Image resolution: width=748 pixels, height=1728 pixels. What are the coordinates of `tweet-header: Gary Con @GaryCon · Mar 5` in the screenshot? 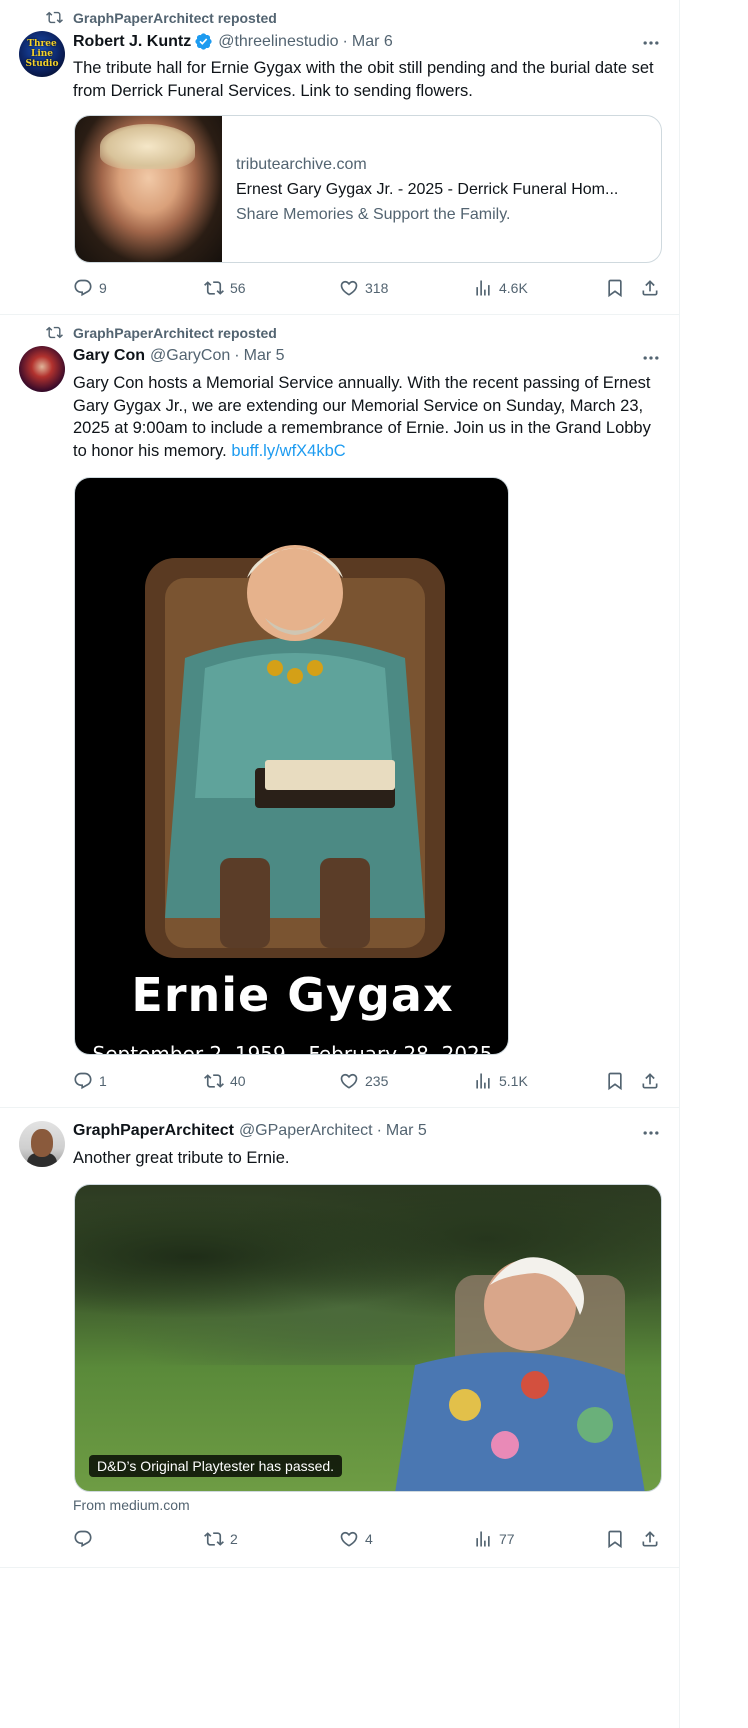 It's located at (179, 356).